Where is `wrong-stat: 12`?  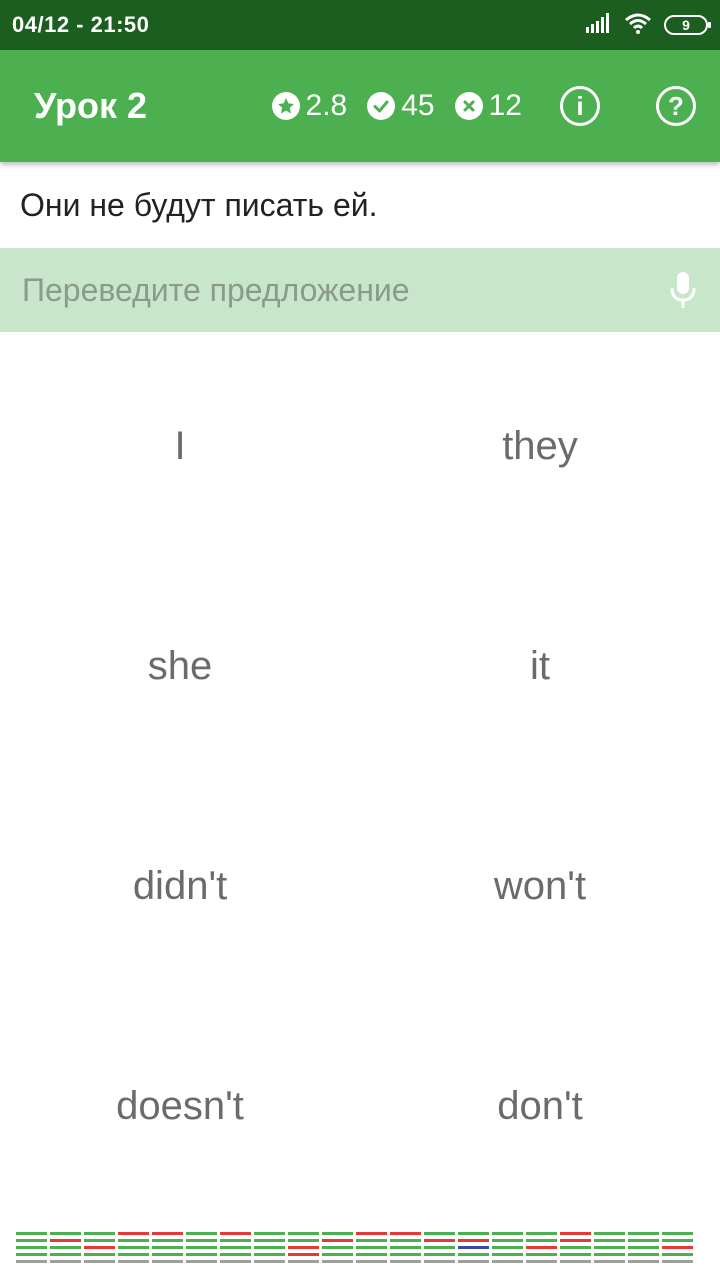
wrong-stat: 12 is located at coordinates (488, 106).